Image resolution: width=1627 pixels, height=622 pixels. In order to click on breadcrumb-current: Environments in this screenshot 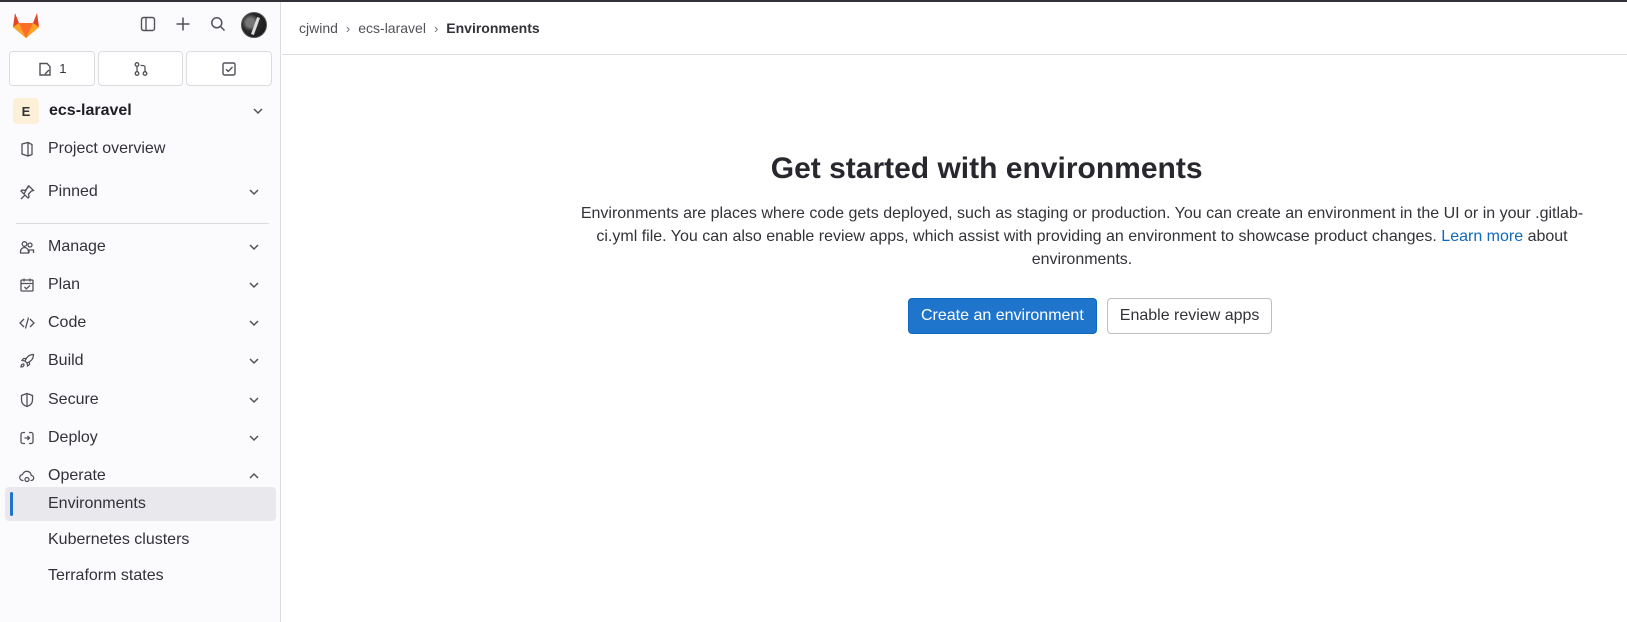, I will do `click(492, 28)`.